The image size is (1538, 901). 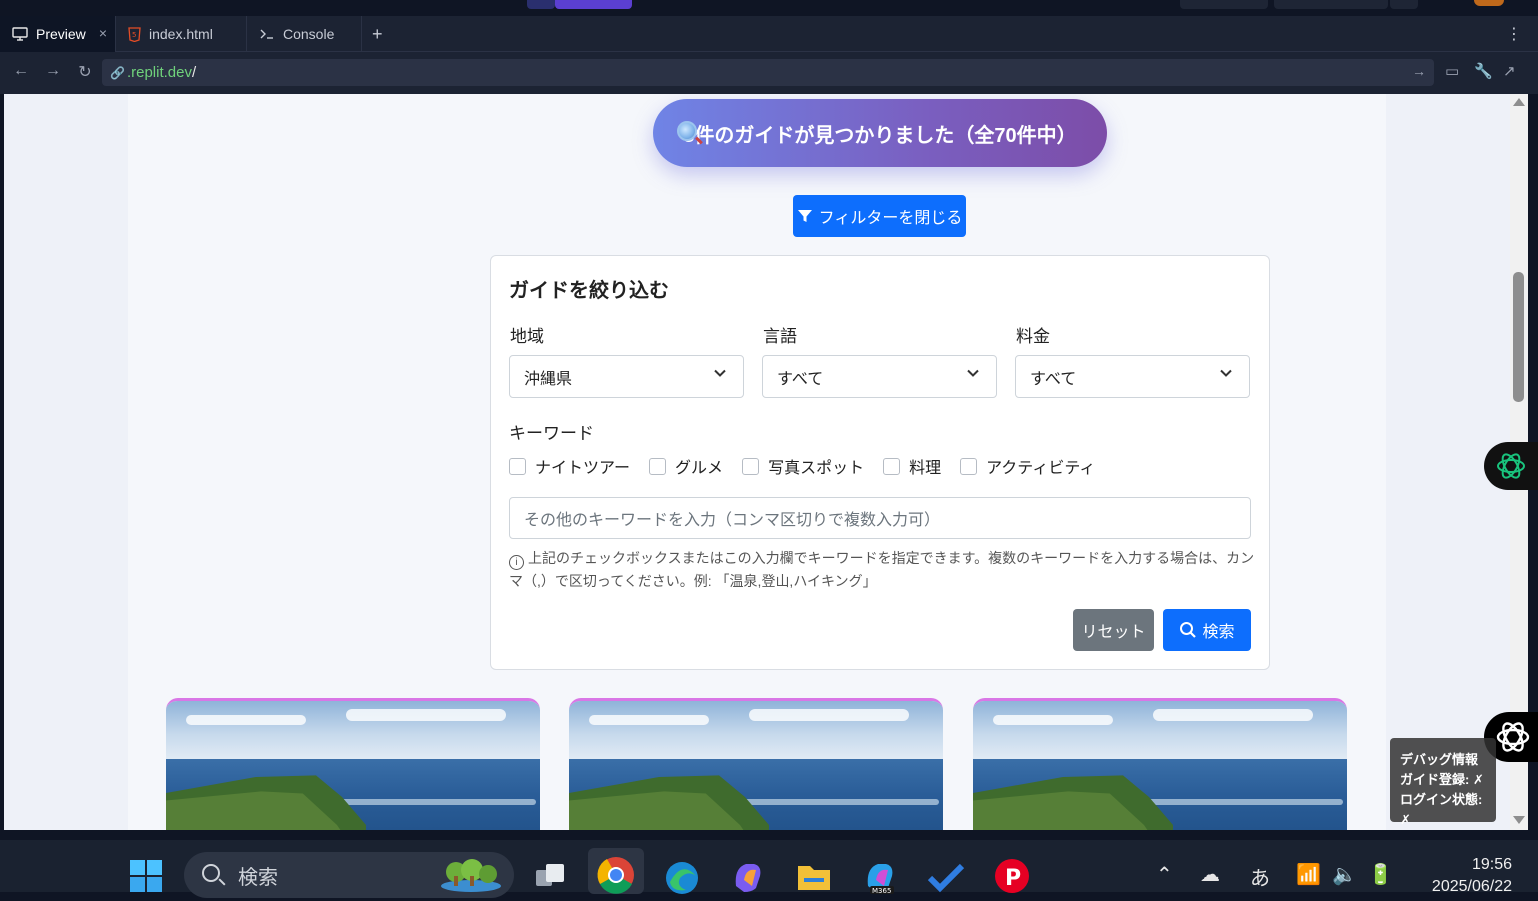 I want to click on close-filter-button: フィルターを閉じる, so click(x=879, y=216).